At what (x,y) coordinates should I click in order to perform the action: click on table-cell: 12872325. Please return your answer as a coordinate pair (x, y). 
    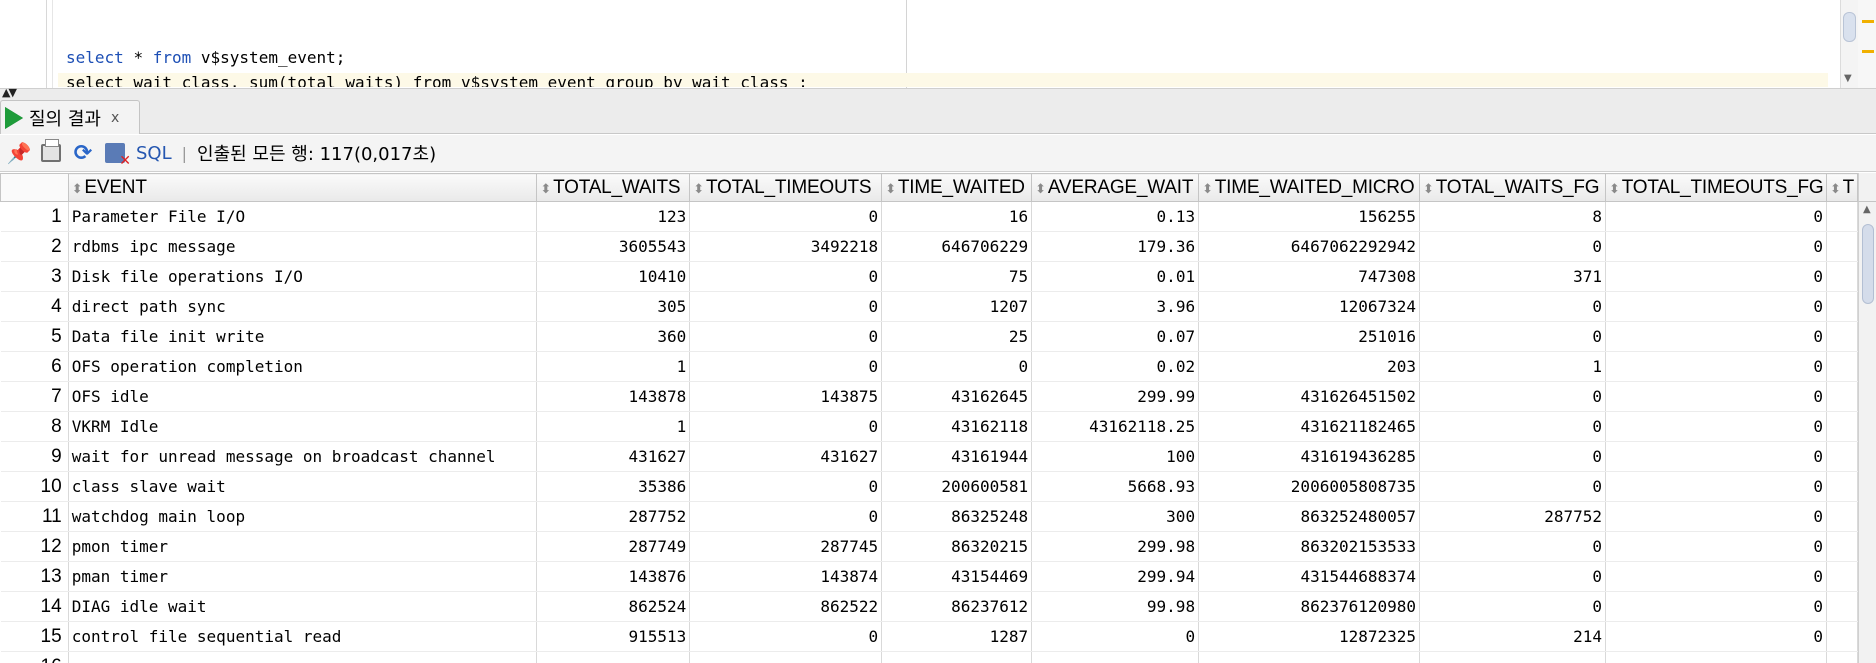
    Looking at the image, I should click on (1309, 636).